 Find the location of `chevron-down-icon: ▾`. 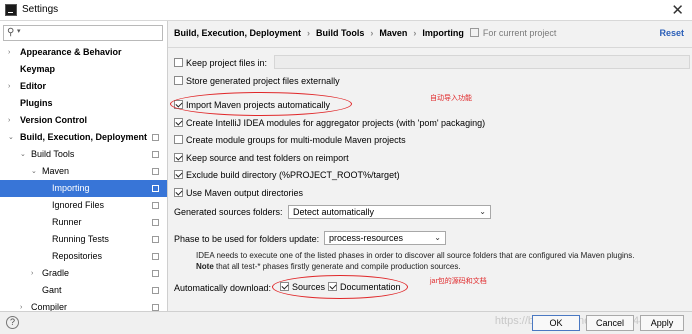

chevron-down-icon: ▾ is located at coordinates (19, 31).